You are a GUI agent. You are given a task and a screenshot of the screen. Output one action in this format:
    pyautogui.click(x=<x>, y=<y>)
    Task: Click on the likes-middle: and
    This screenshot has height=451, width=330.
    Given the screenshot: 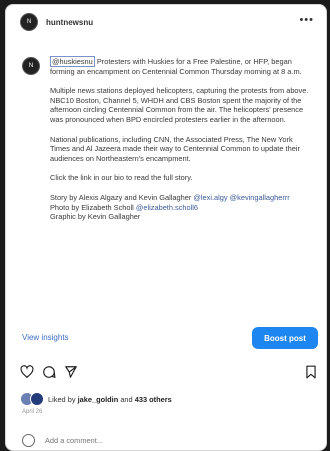 What is the action you would take?
    pyautogui.click(x=126, y=399)
    